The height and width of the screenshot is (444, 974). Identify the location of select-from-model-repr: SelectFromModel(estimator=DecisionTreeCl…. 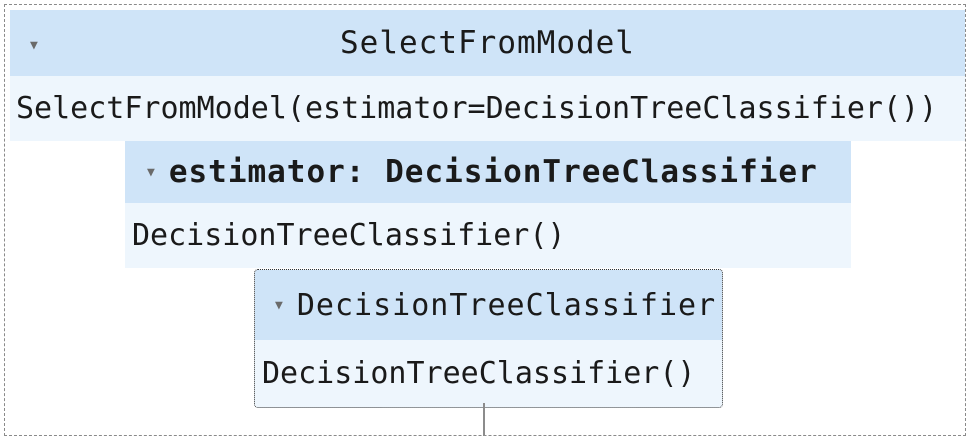
(487, 108).